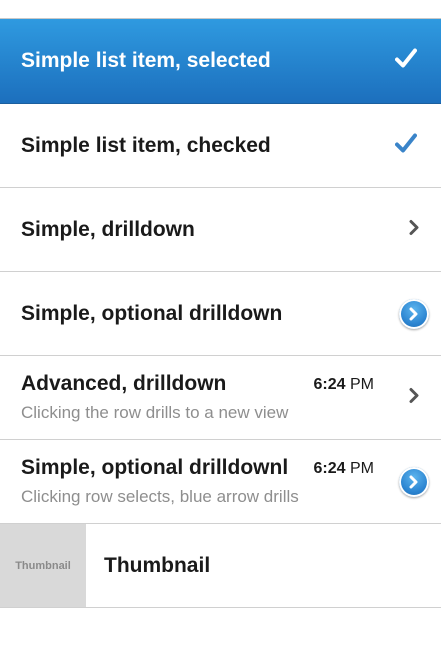  What do you see at coordinates (157, 565) in the screenshot?
I see `list-item-title: Thumbnail` at bounding box center [157, 565].